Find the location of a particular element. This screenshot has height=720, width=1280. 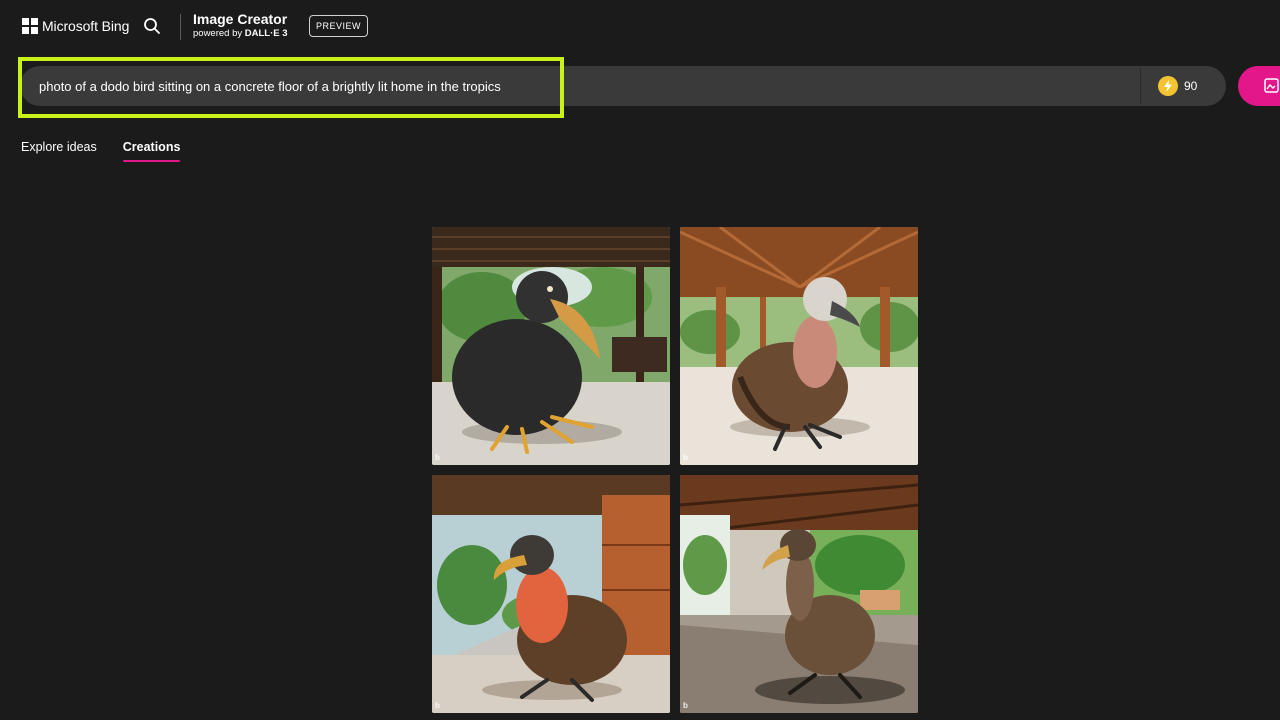

microsoft-logo-icon is located at coordinates (30, 26).